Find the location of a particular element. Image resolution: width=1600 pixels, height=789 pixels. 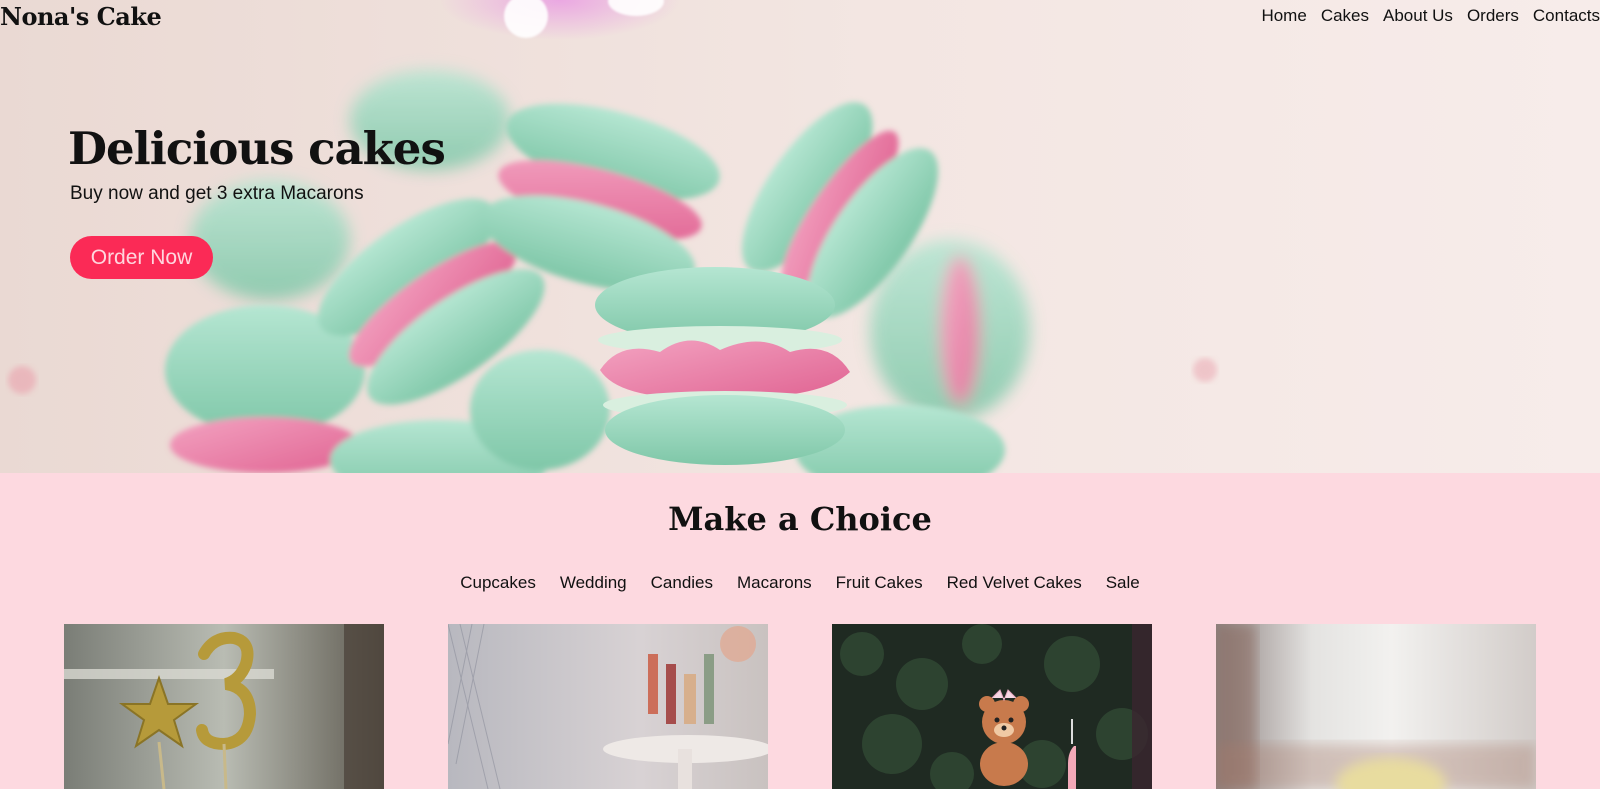

blurred-cake-image is located at coordinates (1376, 706).